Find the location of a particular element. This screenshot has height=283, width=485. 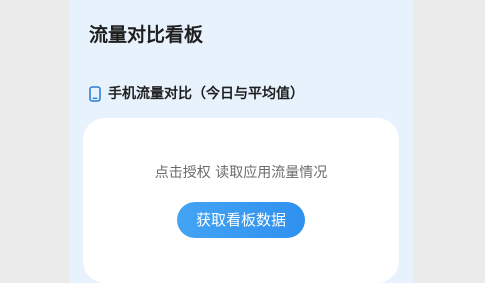

authorization-hint: 点击授权 读取应用流量情况 is located at coordinates (241, 173).